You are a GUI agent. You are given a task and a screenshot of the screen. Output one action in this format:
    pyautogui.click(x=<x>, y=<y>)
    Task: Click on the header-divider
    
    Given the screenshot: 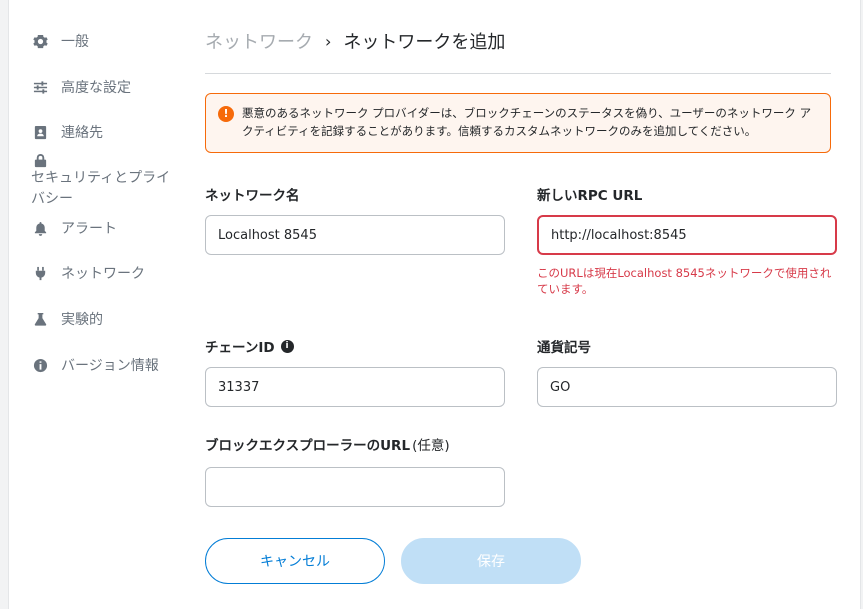 What is the action you would take?
    pyautogui.click(x=518, y=73)
    